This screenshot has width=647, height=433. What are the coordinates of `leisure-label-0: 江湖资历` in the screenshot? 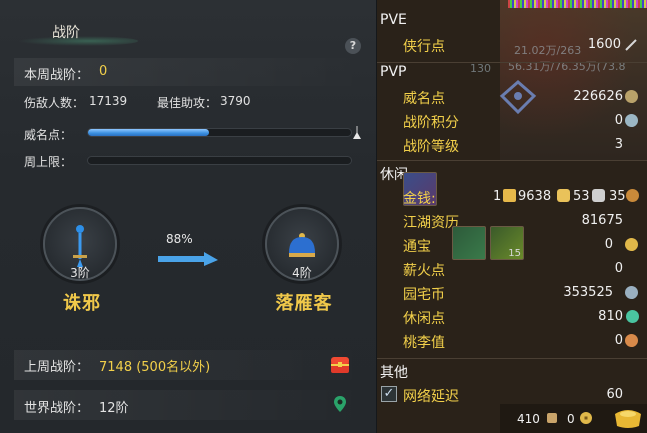 It's located at (431, 223).